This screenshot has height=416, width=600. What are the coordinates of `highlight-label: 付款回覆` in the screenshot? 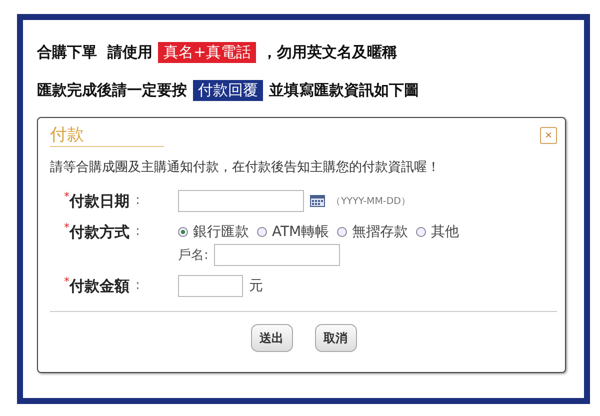 It's located at (228, 90).